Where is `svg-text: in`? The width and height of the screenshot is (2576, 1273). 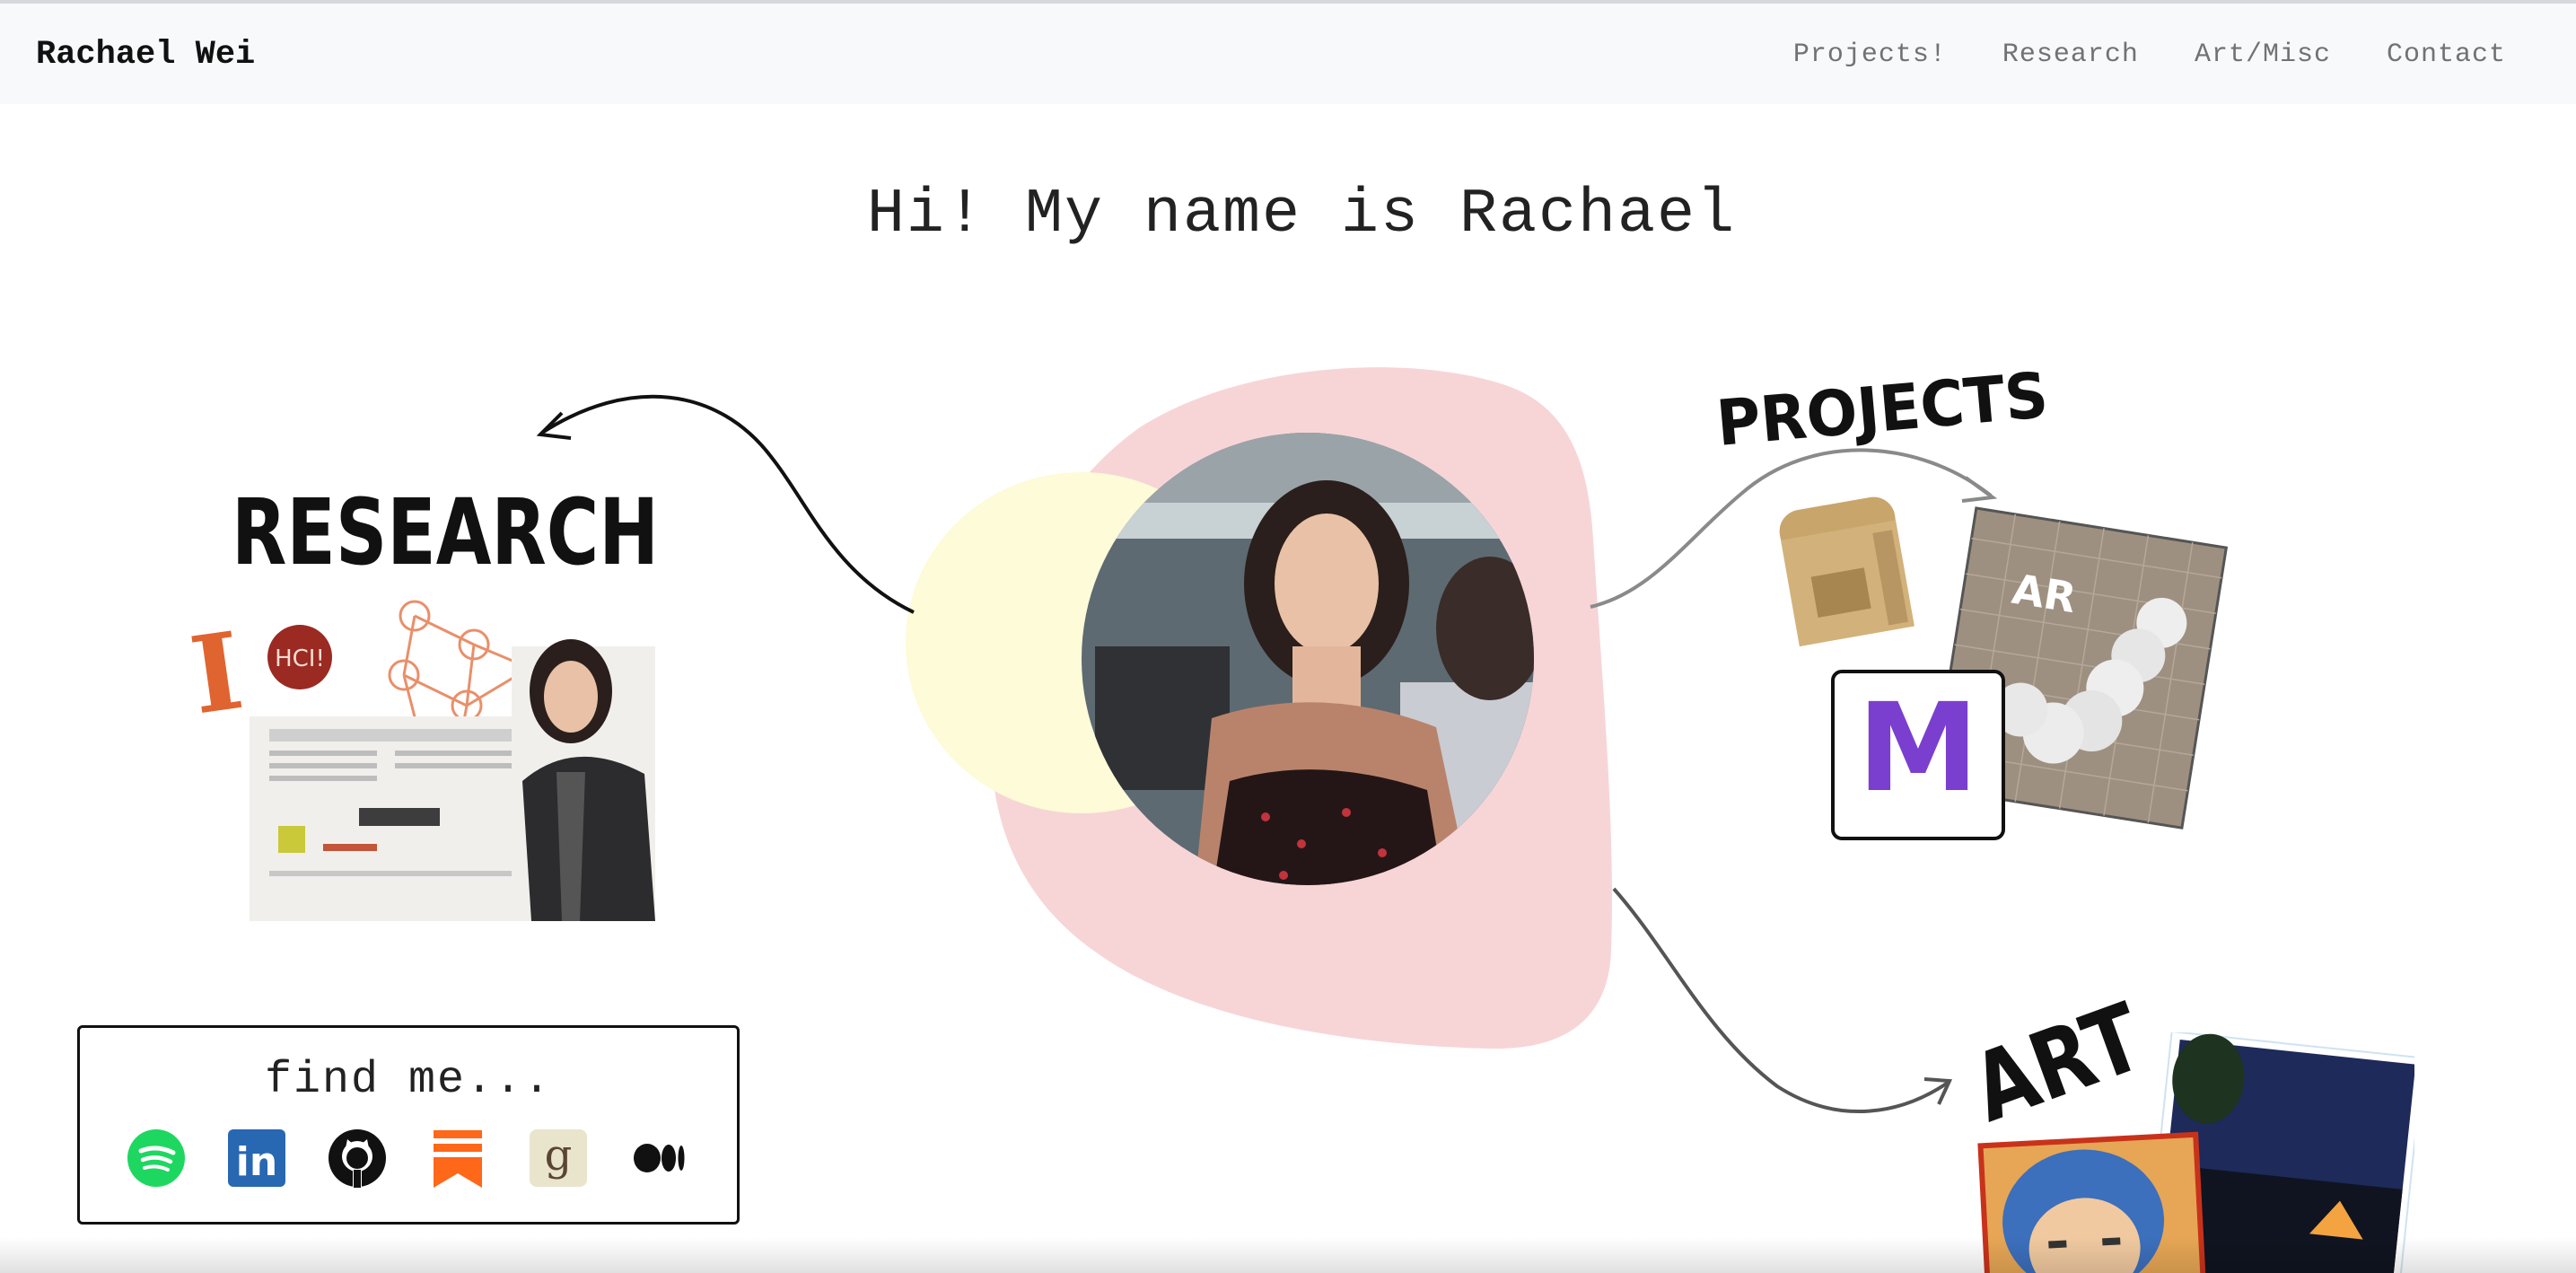
svg-text: in is located at coordinates (256, 1162).